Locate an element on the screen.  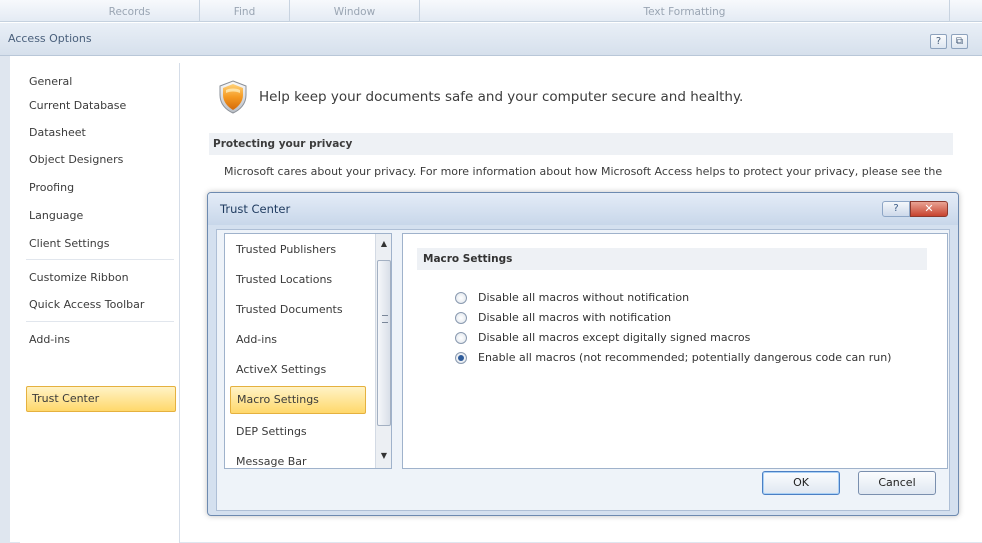
nav-item-client-settings: Client Settings is located at coordinates (99, 244).